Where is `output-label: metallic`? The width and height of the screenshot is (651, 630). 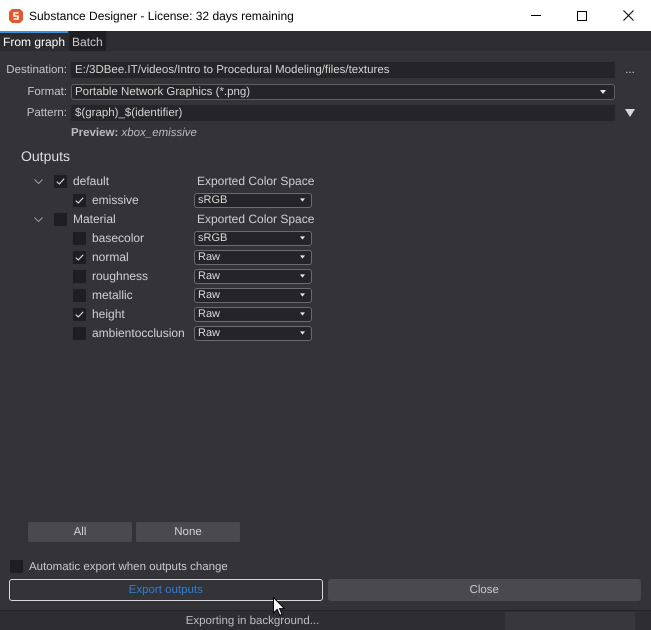 output-label: metallic is located at coordinates (112, 295).